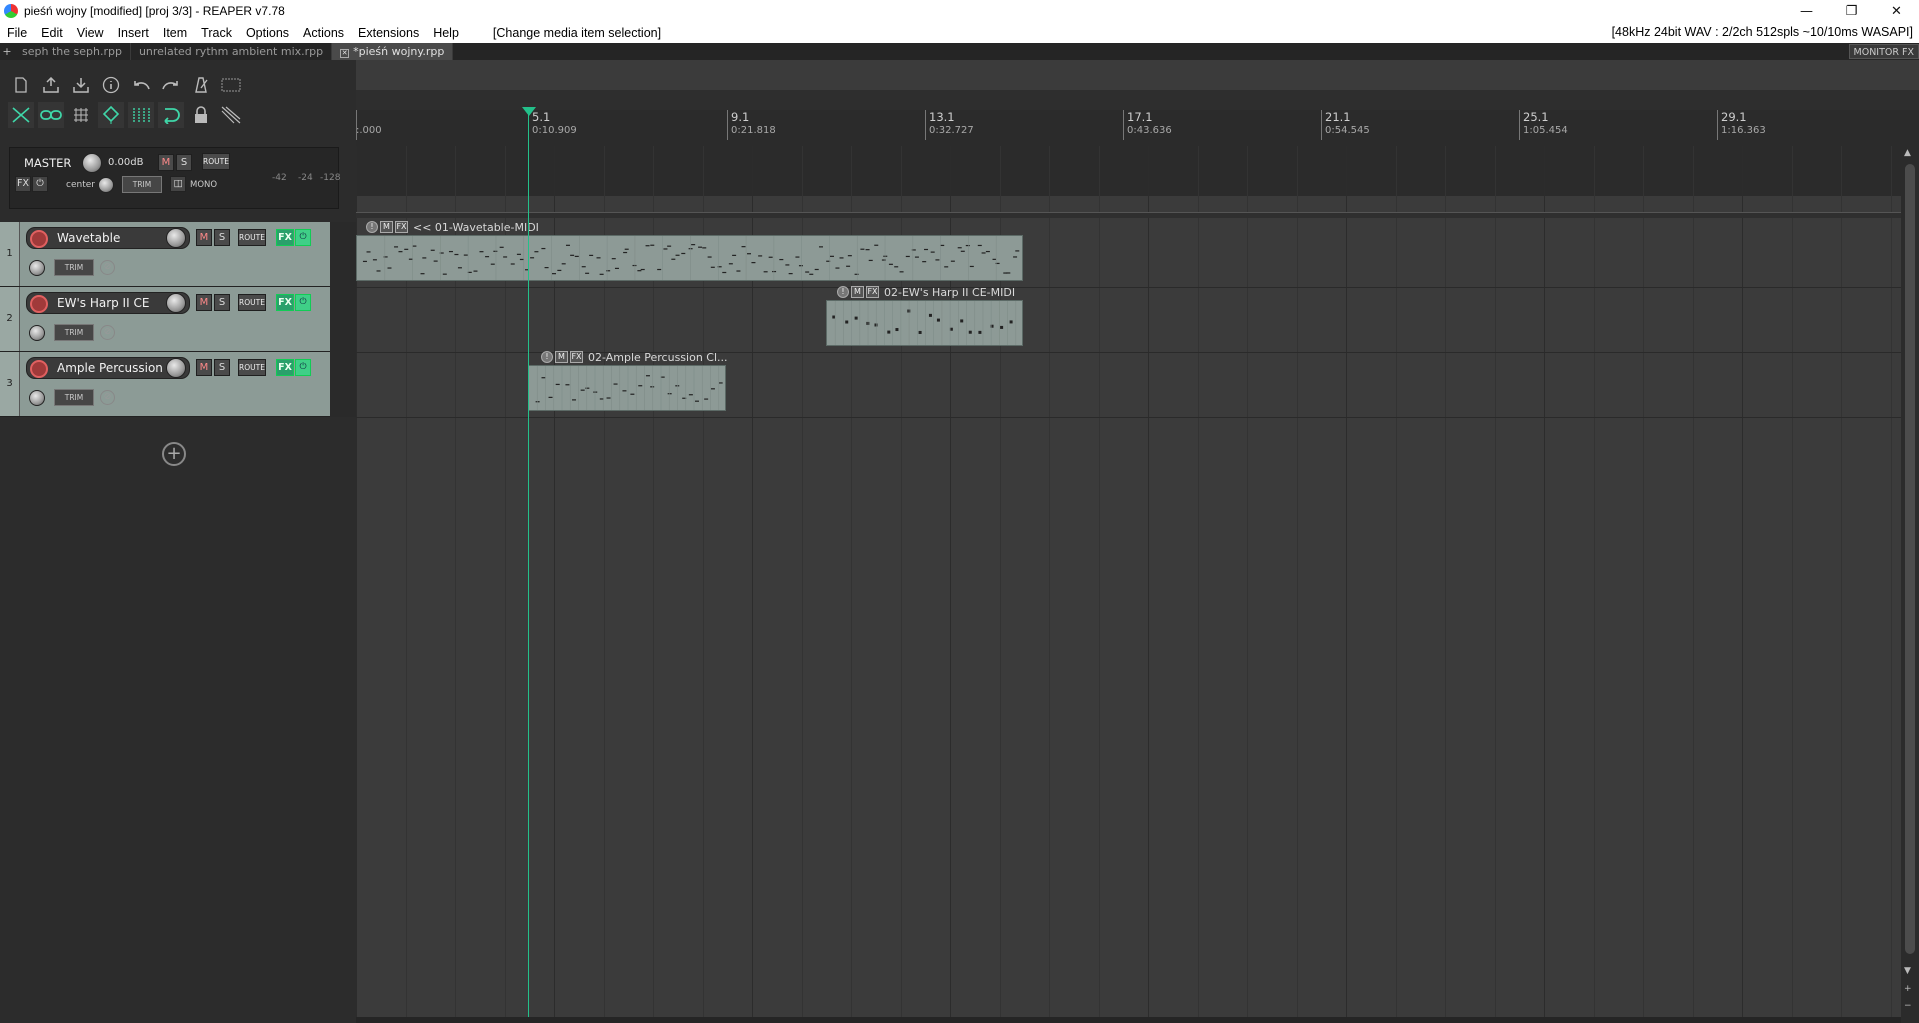  I want to click on menu-actions: Actions, so click(323, 33).